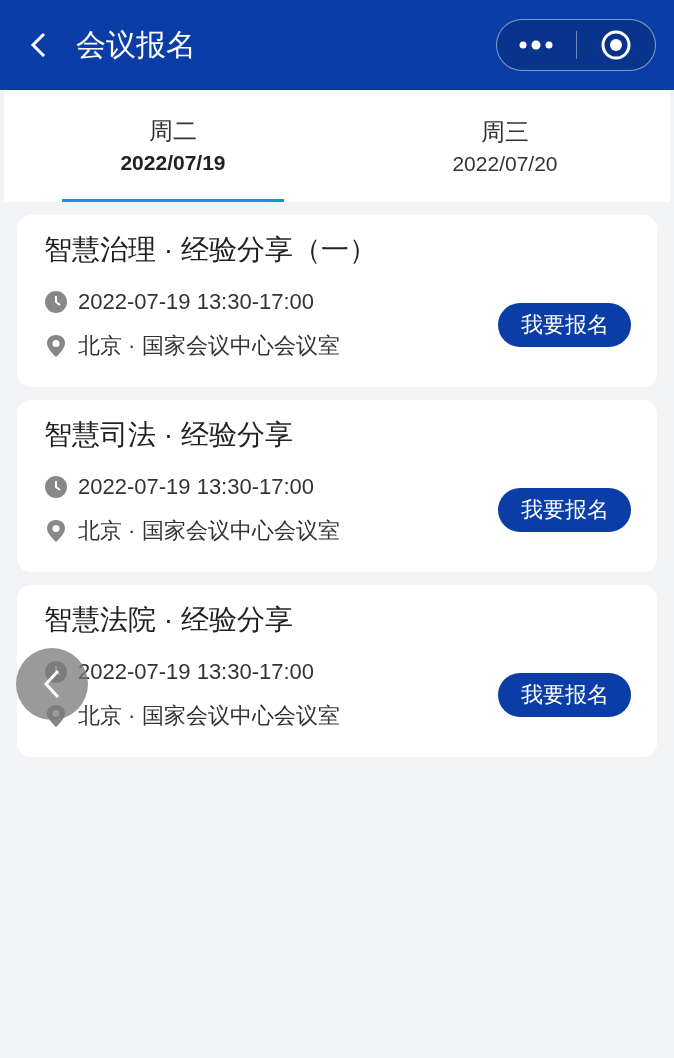  I want to click on date-tab: 周三 2022/07/20, so click(505, 146).